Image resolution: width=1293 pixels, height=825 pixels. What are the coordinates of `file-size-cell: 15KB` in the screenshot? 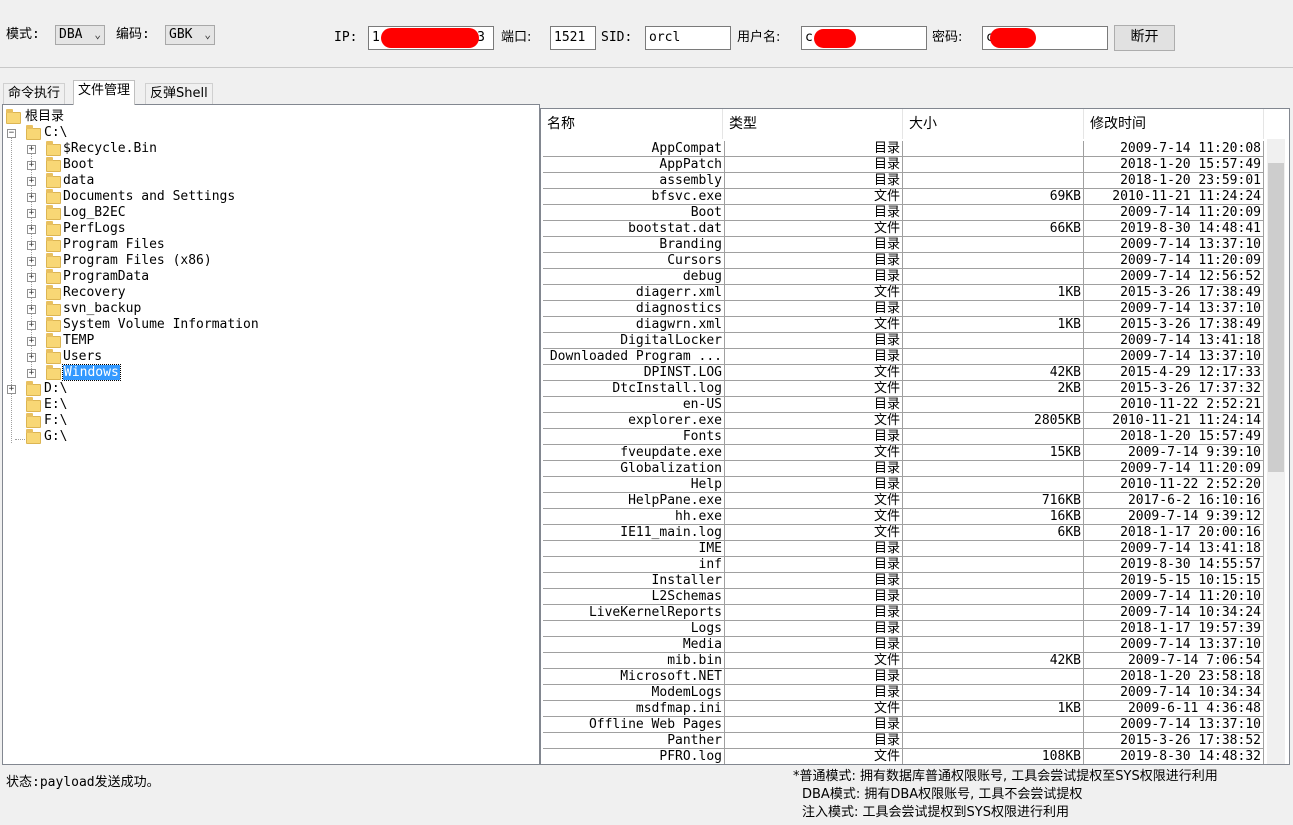 It's located at (993, 453).